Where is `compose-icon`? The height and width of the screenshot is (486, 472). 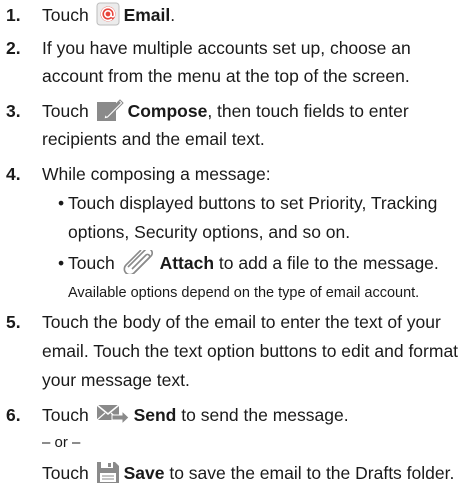 compose-icon is located at coordinates (110, 110).